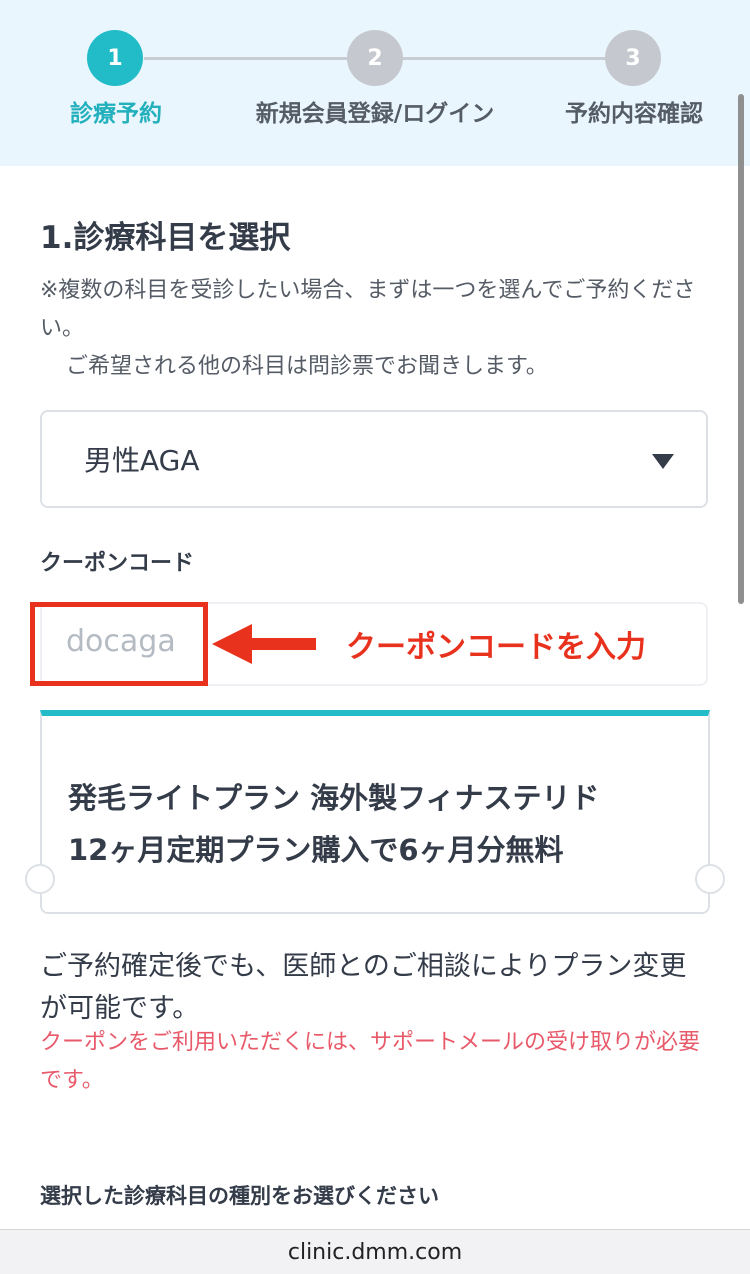 The height and width of the screenshot is (1274, 750). I want to click on coupon-label: クーポンコード, so click(117, 563).